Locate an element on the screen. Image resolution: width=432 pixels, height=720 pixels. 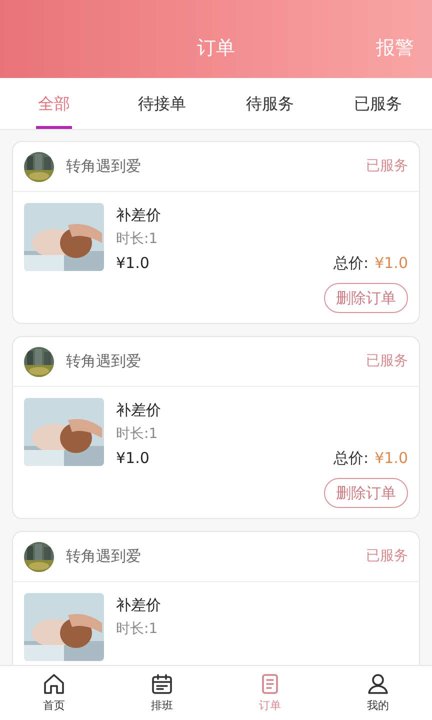
calendar-icon is located at coordinates (162, 684).